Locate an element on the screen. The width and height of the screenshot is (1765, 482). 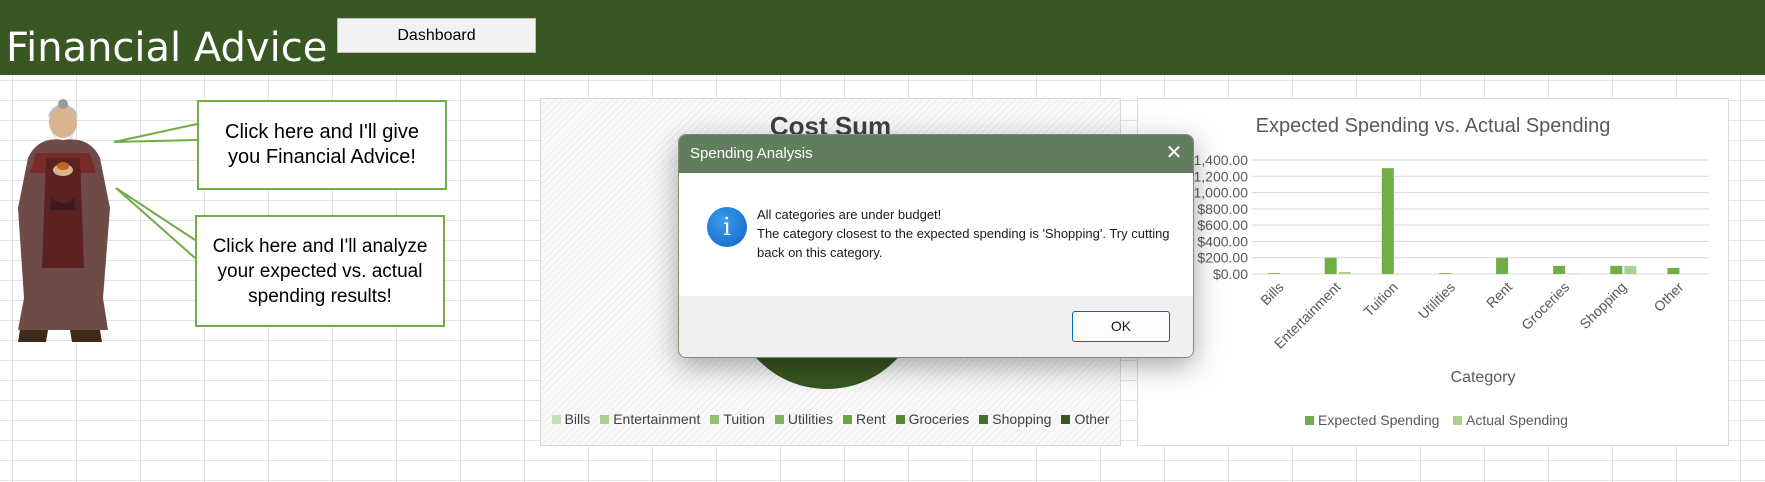
y-tick-label: $200.00 is located at coordinates (1222, 258).